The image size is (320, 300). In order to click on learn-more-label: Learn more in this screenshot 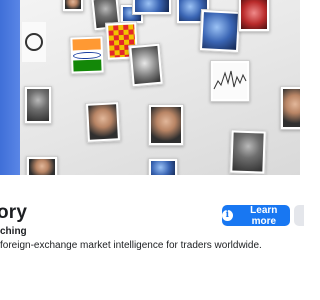, I will do `click(264, 215)`.